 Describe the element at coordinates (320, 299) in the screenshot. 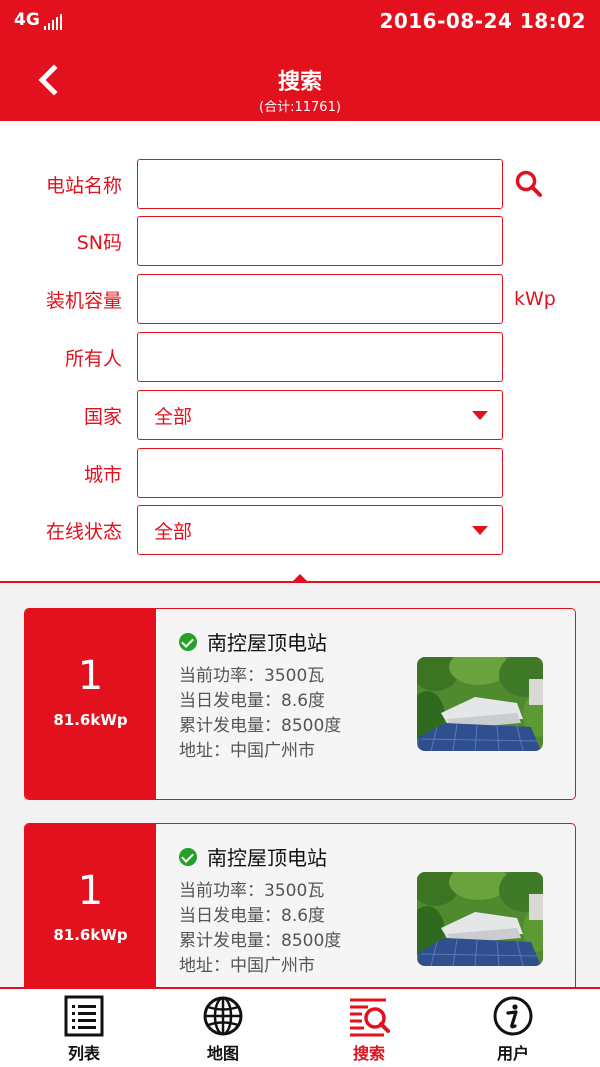

I see `capacity-input` at that location.